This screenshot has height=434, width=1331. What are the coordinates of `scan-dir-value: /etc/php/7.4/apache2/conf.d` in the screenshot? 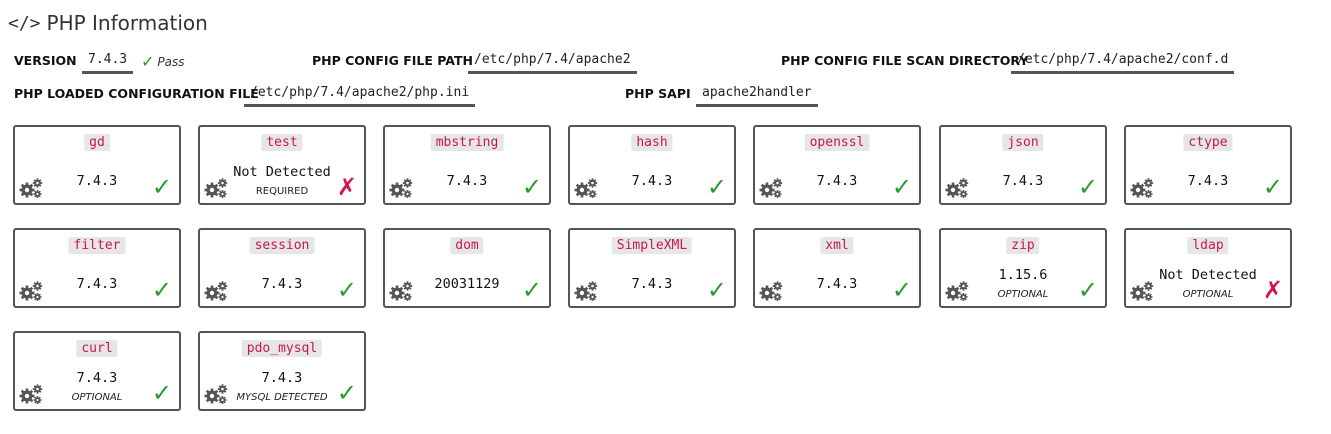 It's located at (1123, 62).